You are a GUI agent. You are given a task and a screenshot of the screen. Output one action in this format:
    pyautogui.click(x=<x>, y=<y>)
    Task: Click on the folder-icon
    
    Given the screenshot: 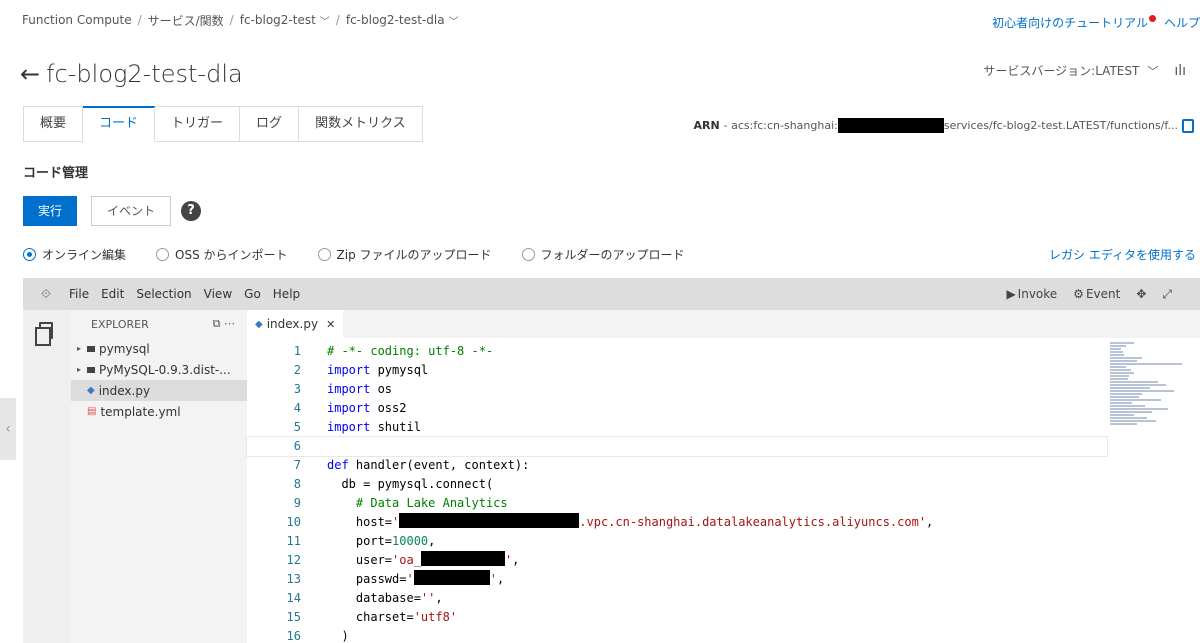 What is the action you would take?
    pyautogui.click(x=91, y=369)
    